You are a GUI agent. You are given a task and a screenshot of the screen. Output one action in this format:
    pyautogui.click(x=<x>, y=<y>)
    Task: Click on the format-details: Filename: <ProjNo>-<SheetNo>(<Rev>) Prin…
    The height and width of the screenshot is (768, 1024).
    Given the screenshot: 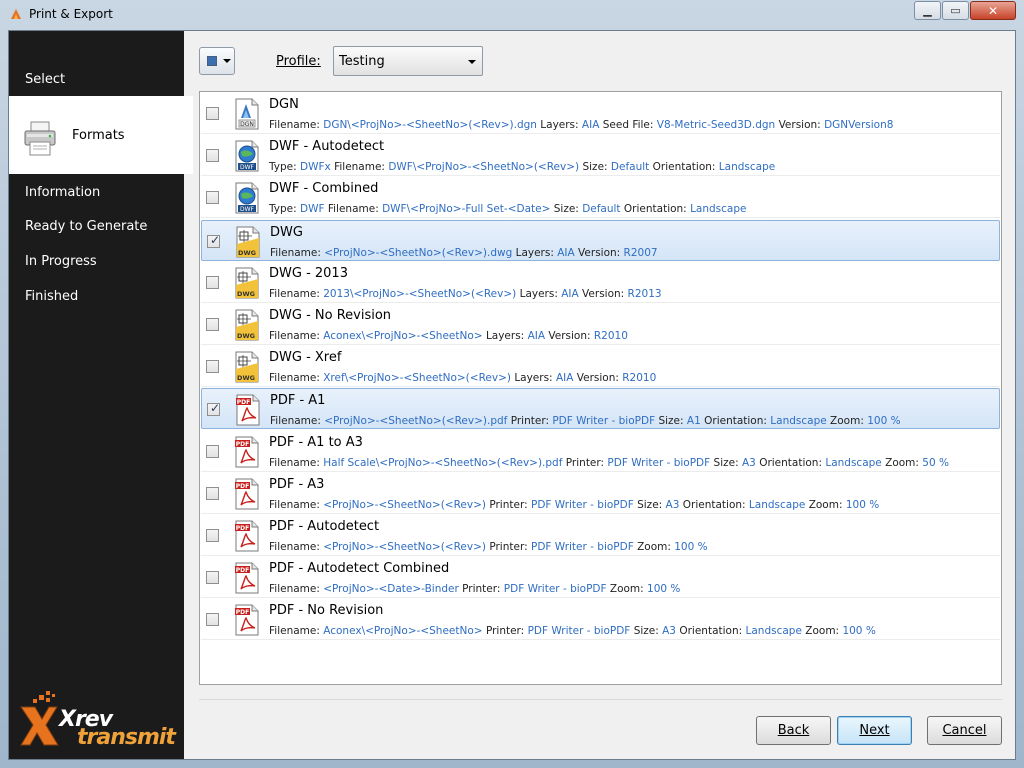 What is the action you would take?
    pyautogui.click(x=574, y=505)
    